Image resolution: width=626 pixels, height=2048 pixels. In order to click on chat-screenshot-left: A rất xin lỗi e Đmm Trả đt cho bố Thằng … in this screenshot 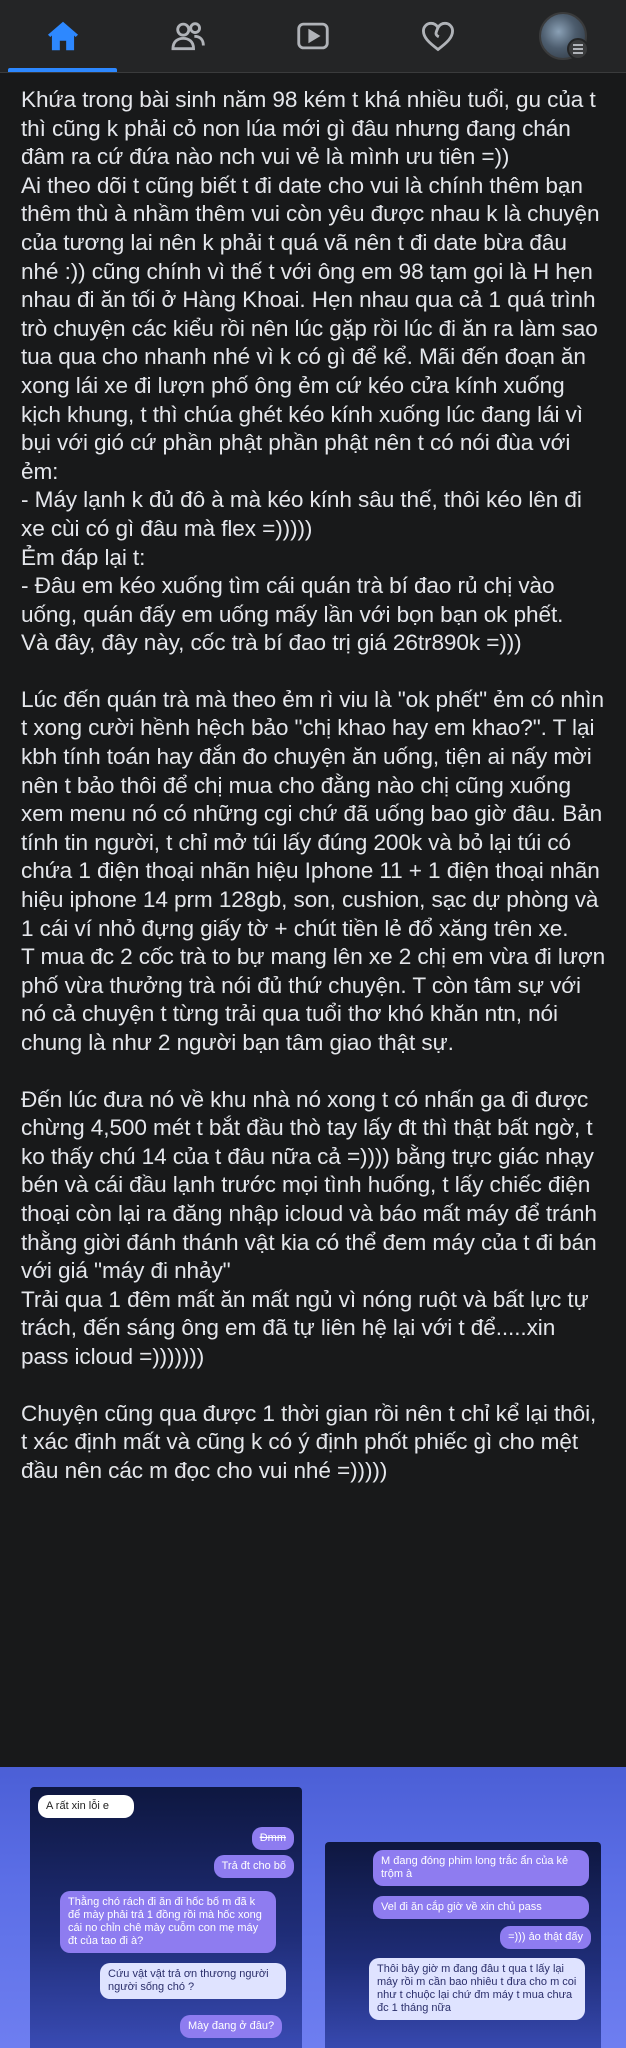, I will do `click(166, 1917)`.